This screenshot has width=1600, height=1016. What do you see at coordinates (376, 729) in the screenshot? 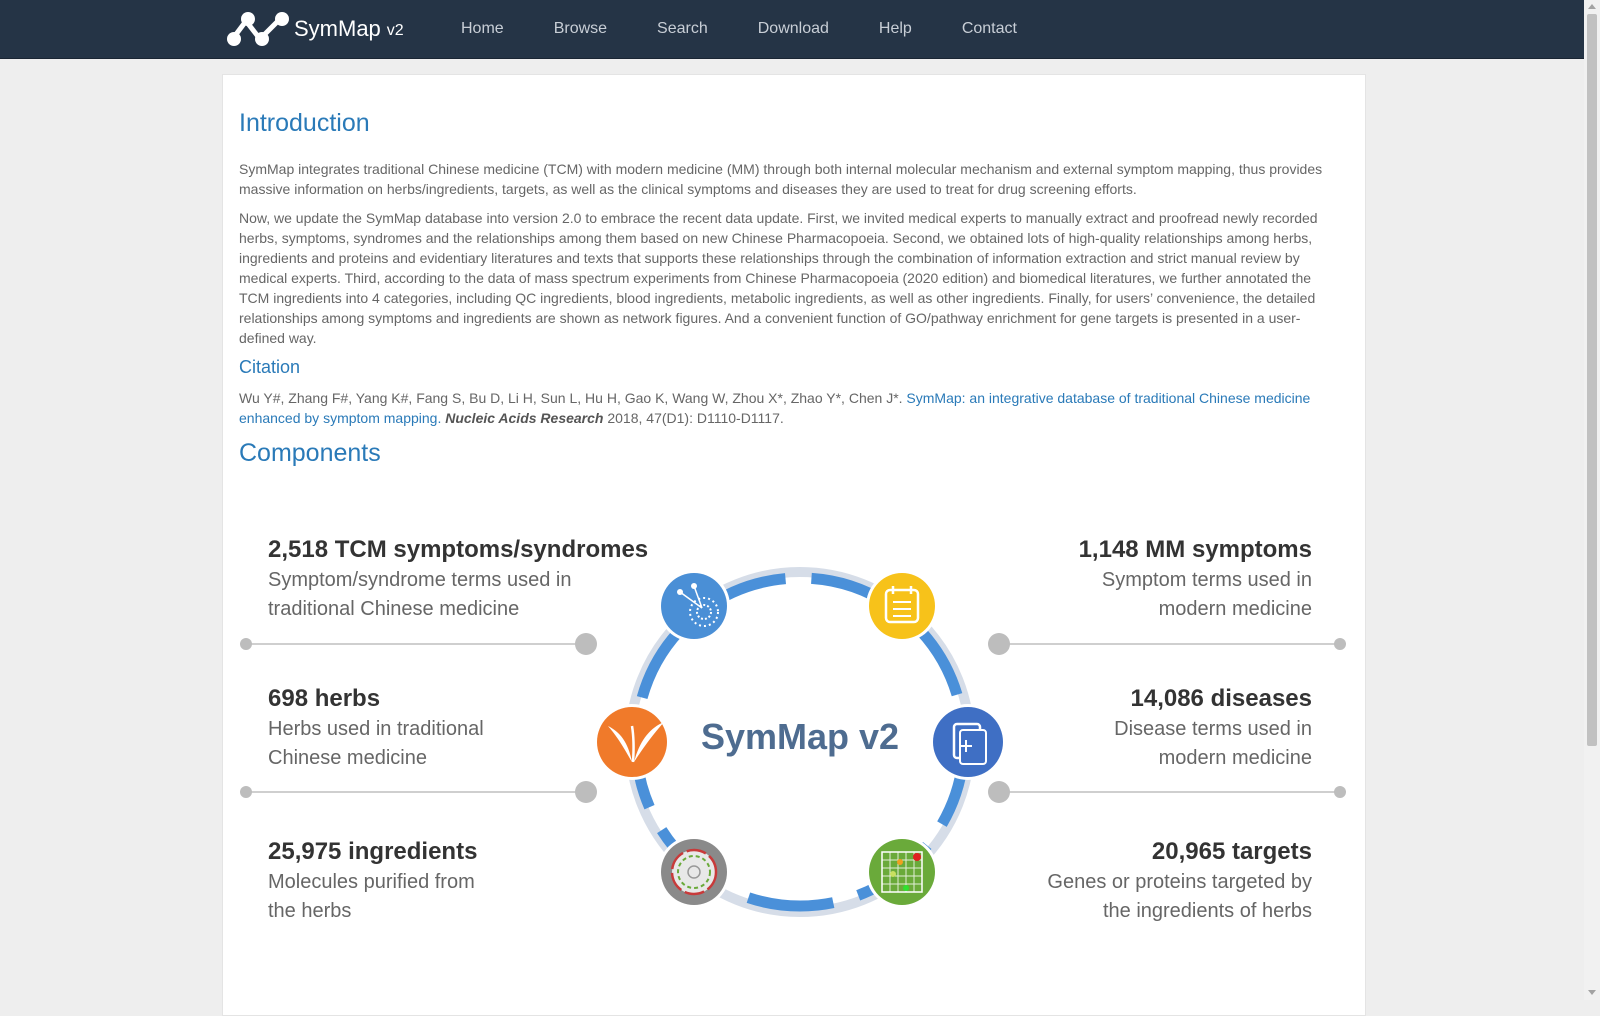
I see `component-desc-line1: Herbs used in traditional` at bounding box center [376, 729].